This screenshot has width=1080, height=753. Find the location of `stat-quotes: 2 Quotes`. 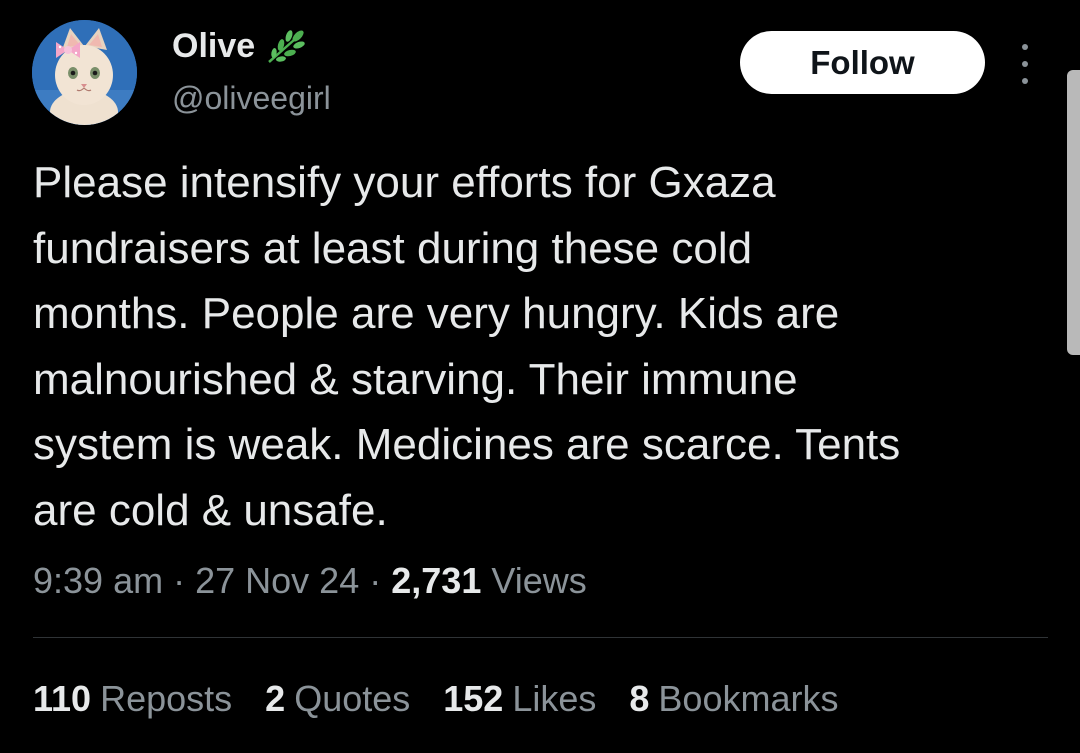

stat-quotes: 2 Quotes is located at coordinates (337, 699).